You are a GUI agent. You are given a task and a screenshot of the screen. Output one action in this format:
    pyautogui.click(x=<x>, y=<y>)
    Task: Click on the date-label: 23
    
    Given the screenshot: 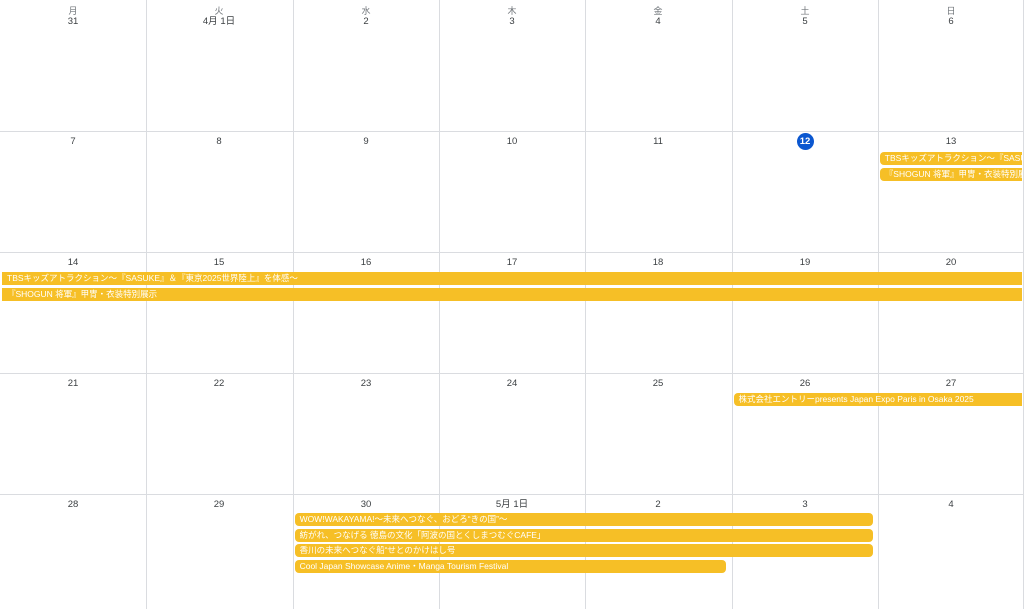 What is the action you would take?
    pyautogui.click(x=366, y=383)
    